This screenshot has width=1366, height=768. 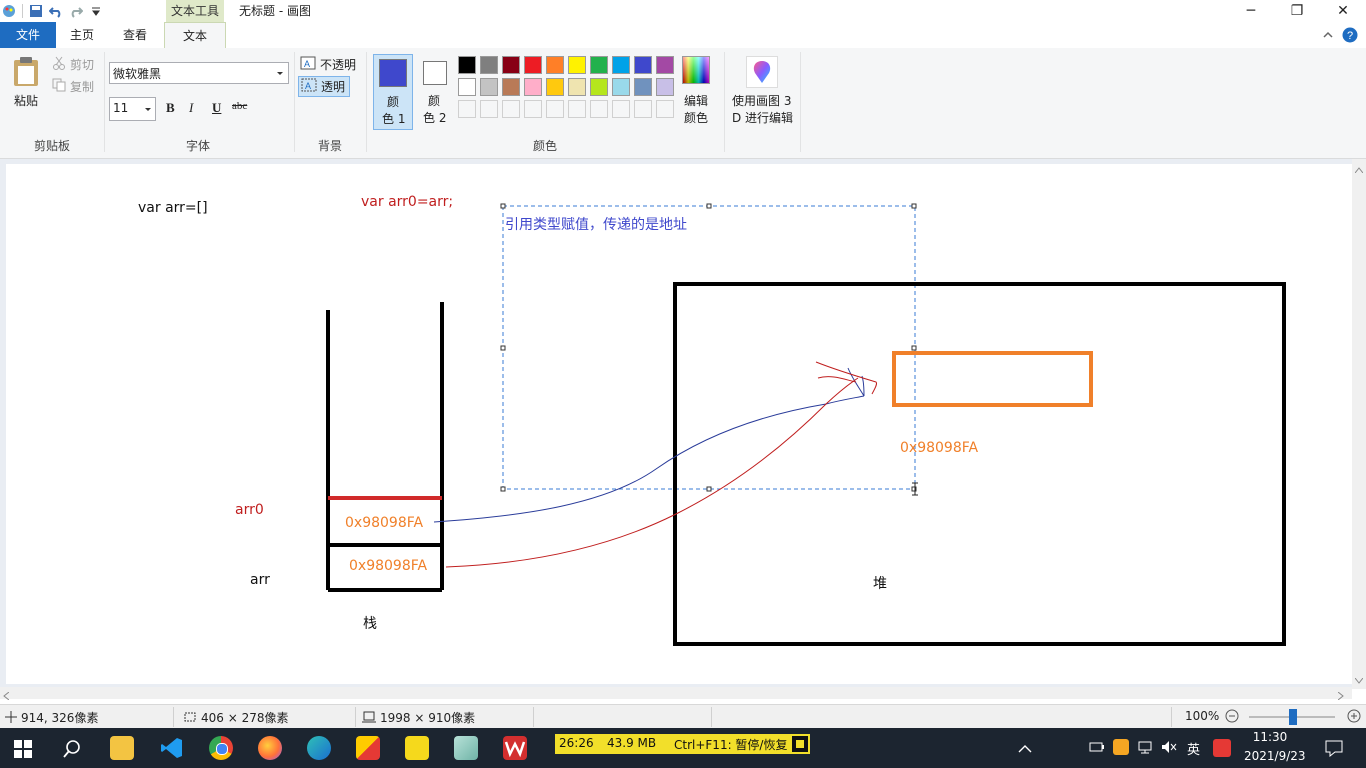 I want to click on scroll-right-icon, so click(x=1340, y=696).